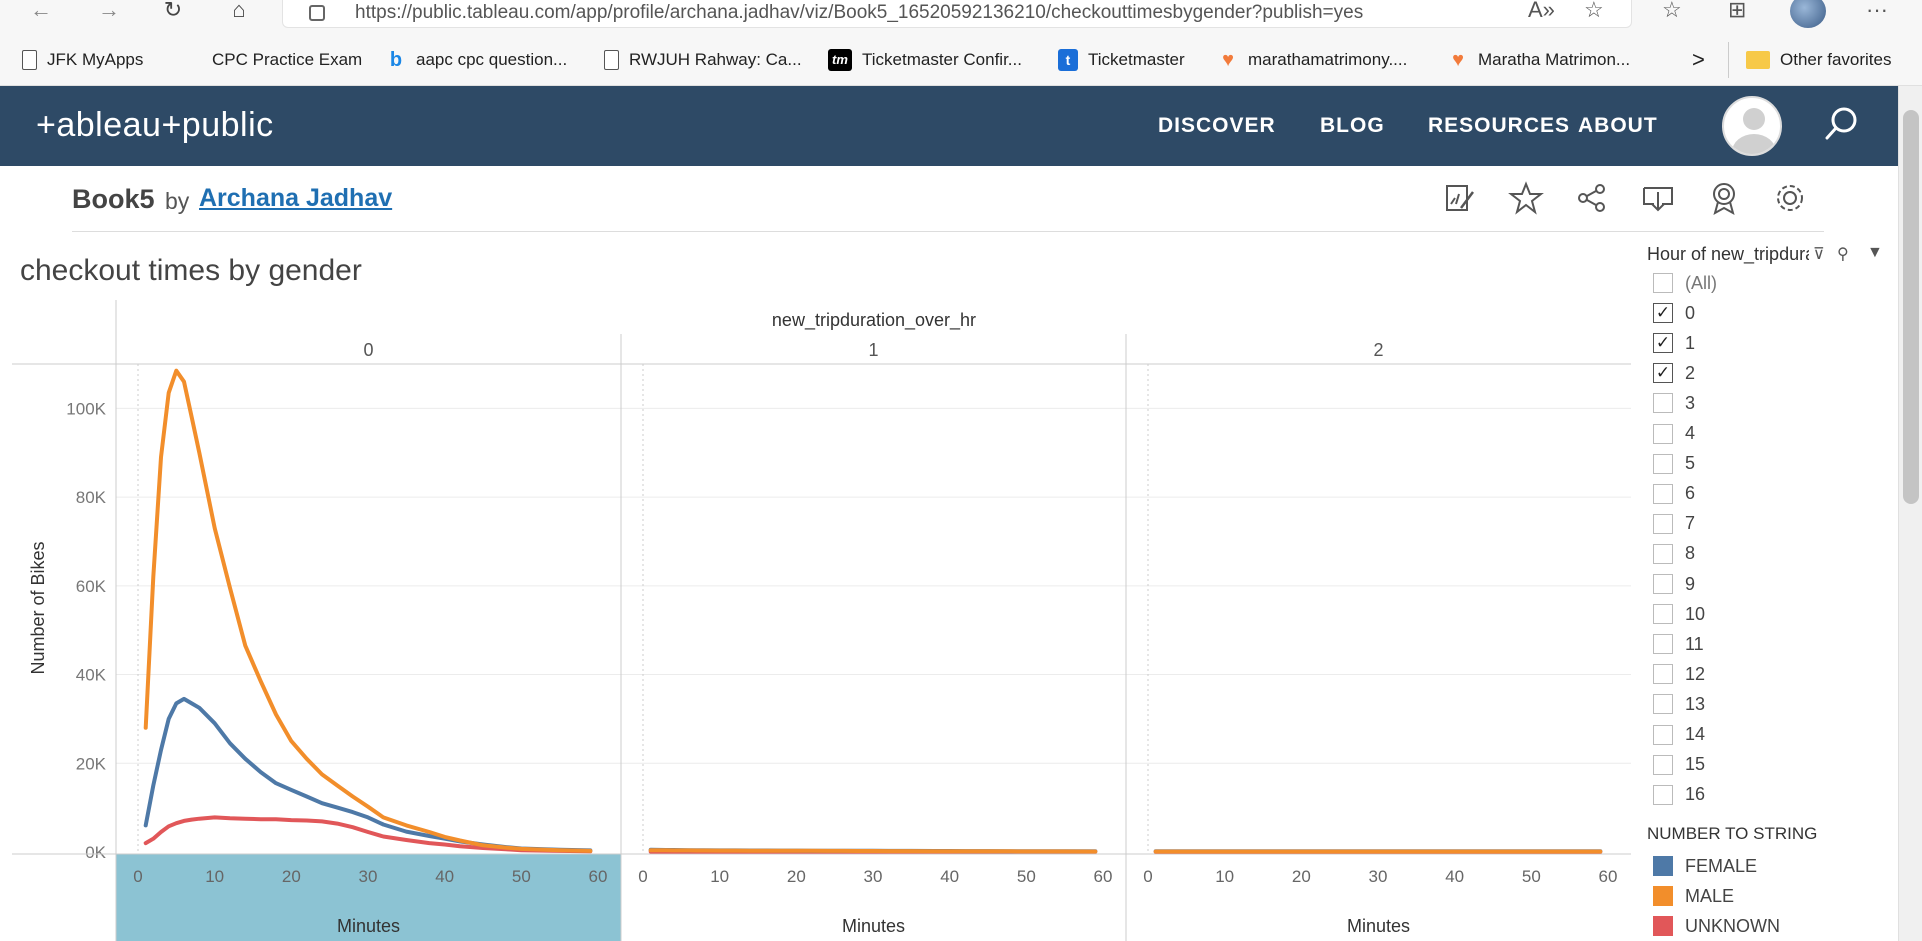 The height and width of the screenshot is (941, 1922). I want to click on star-icon, so click(1526, 198).